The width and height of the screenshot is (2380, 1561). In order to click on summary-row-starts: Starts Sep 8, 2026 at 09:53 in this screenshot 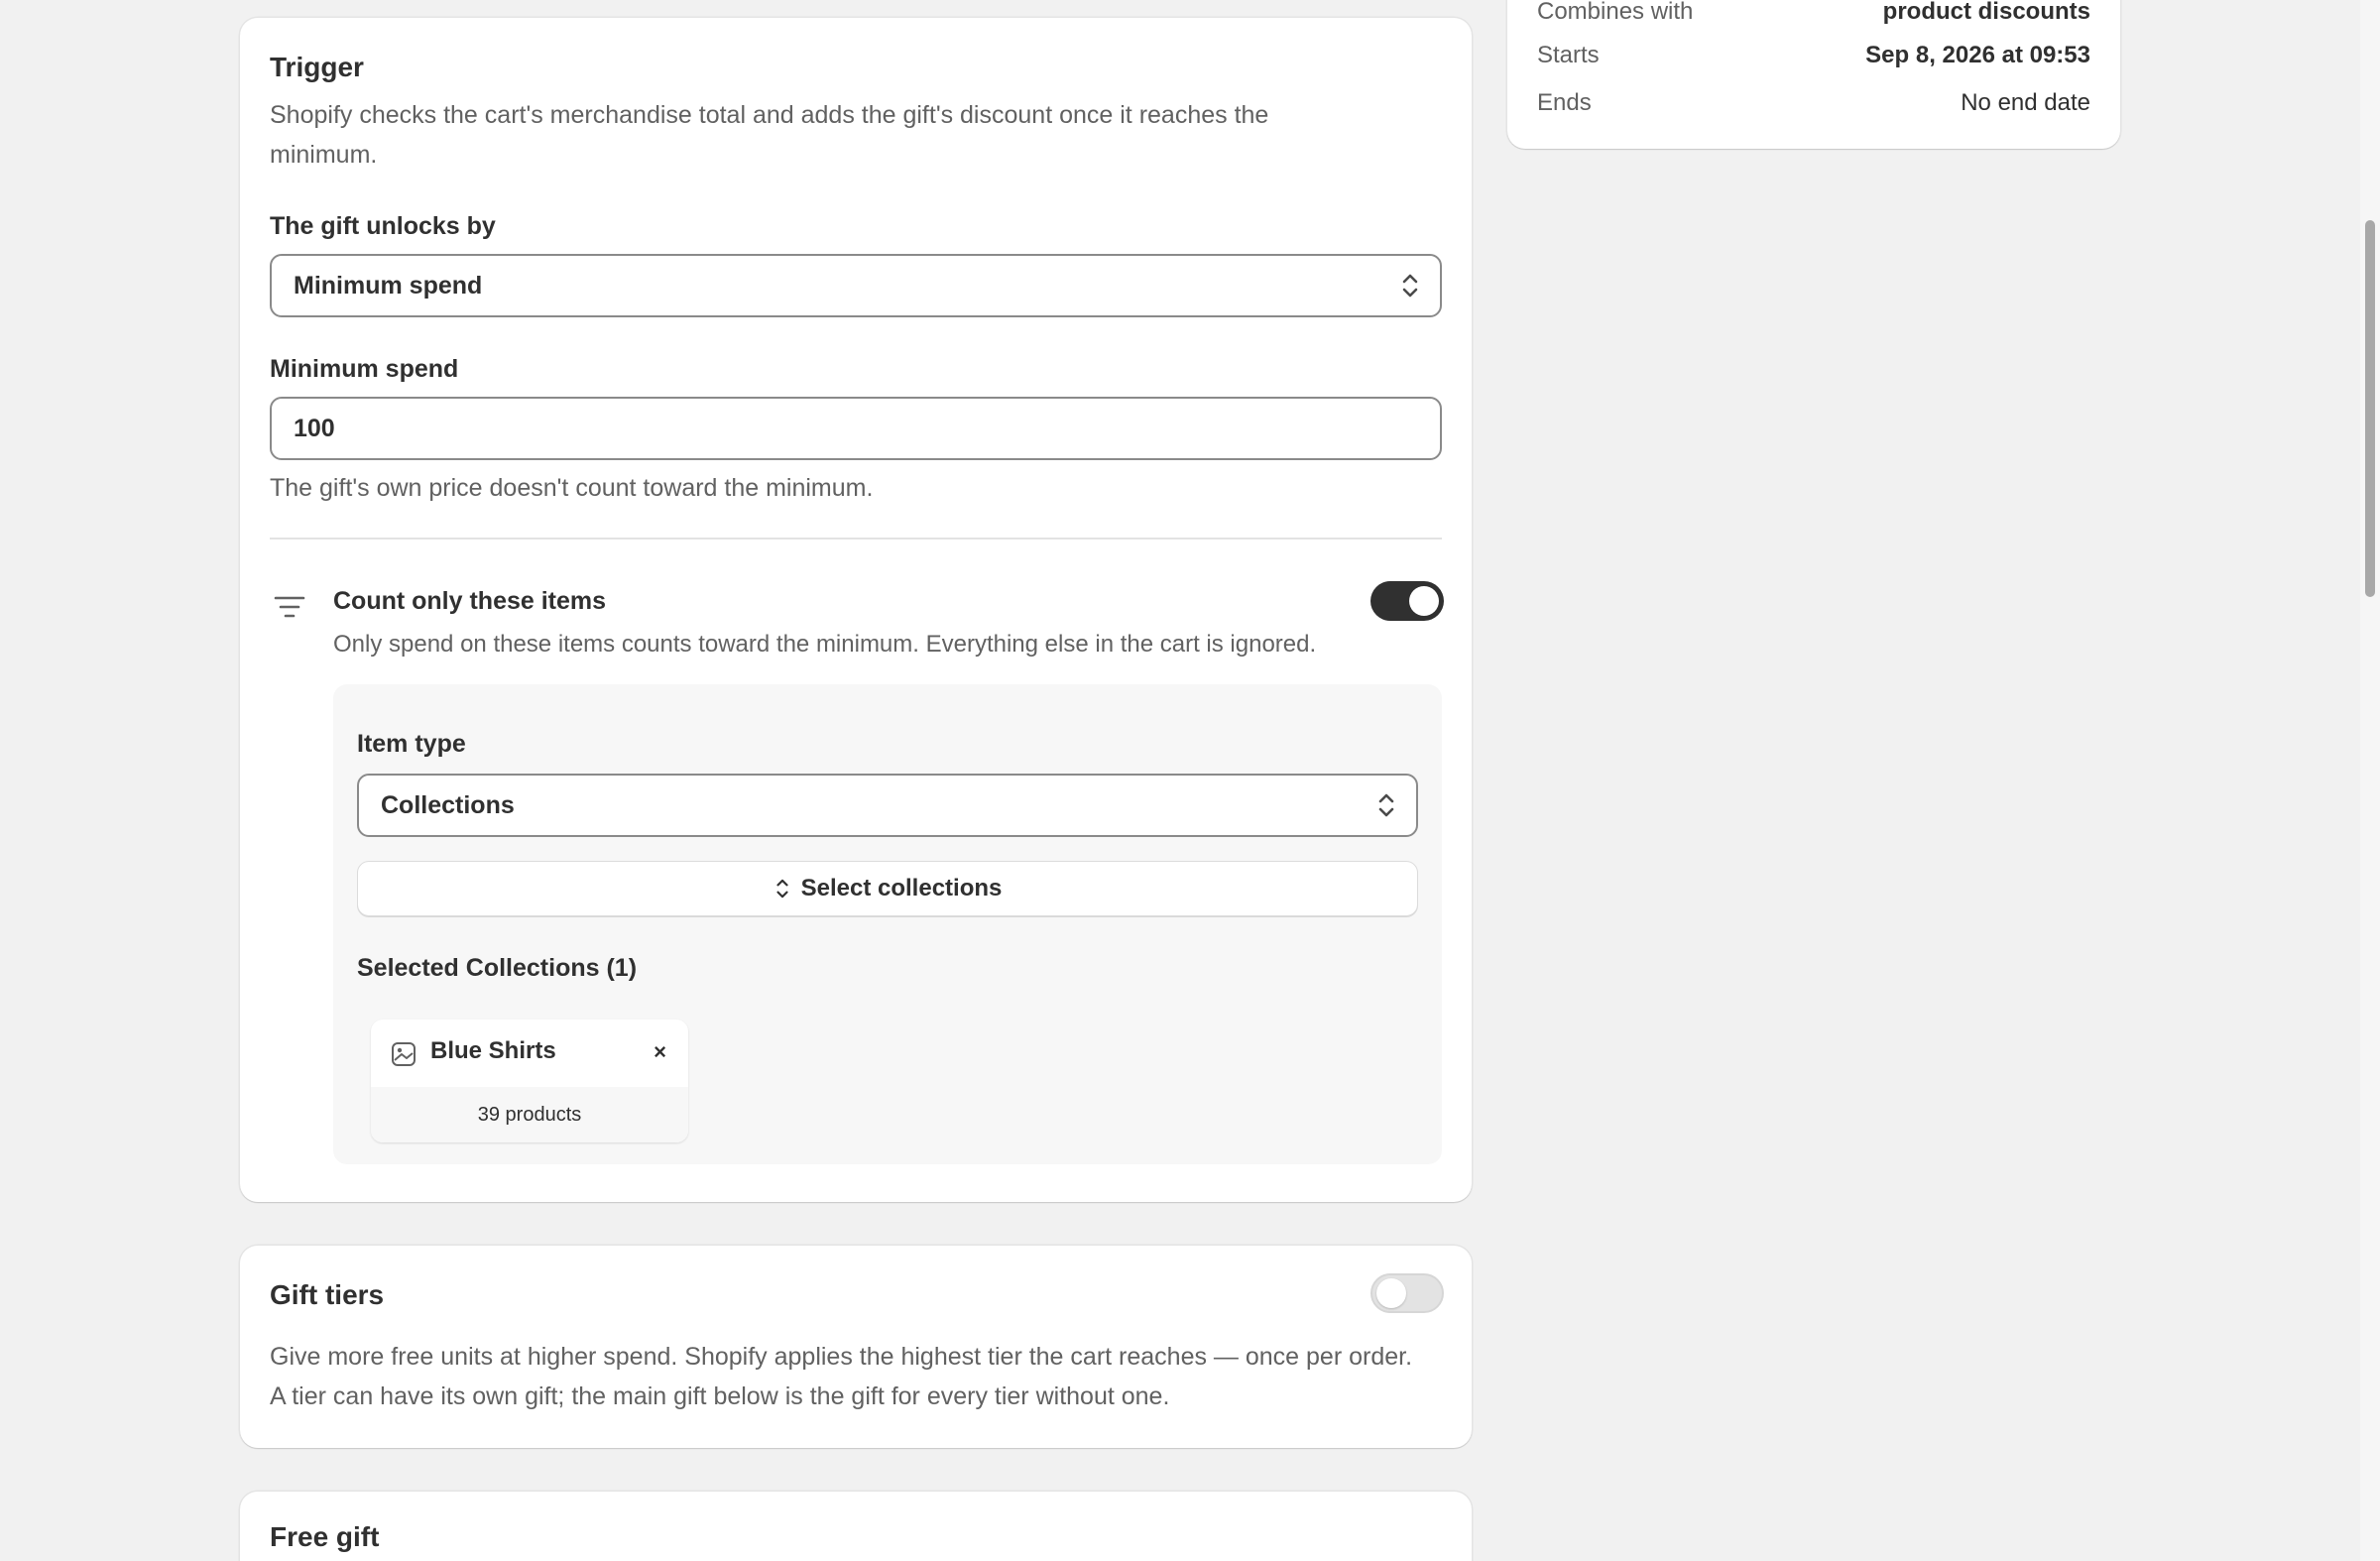, I will do `click(1813, 55)`.